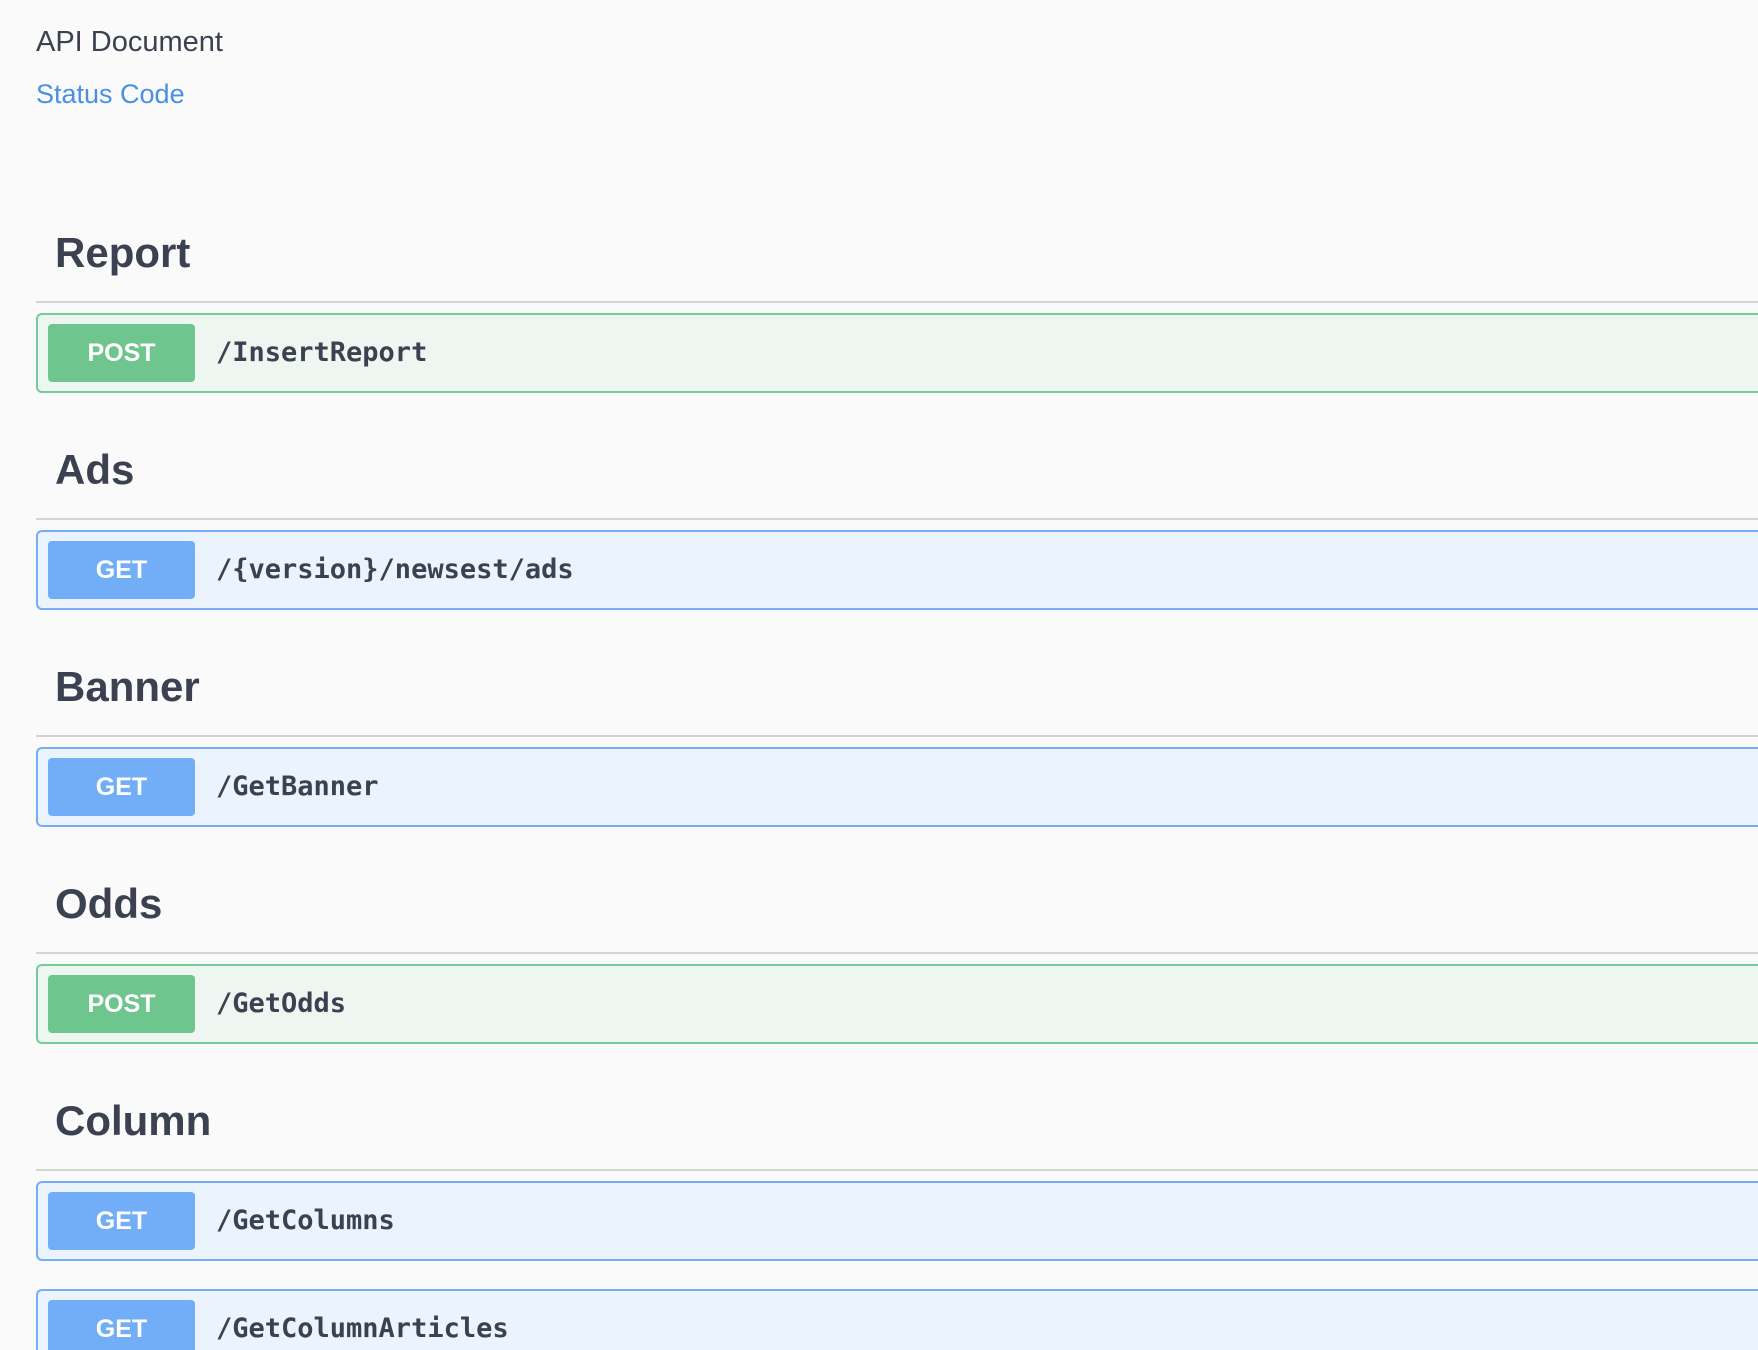  What do you see at coordinates (897, 570) in the screenshot?
I see `endpoint-newsest-ads: GET /{version}/newsest/ads` at bounding box center [897, 570].